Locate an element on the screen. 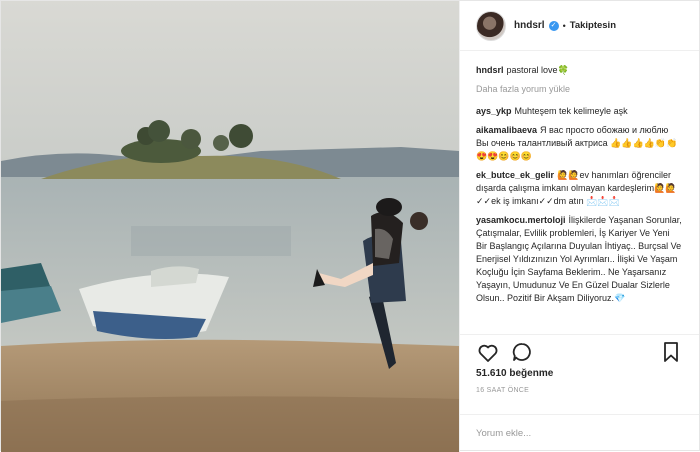 Image resolution: width=700 pixels, height=452 pixels. load-more-comments-link: Daha fazla yorum yükle is located at coordinates (579, 89).